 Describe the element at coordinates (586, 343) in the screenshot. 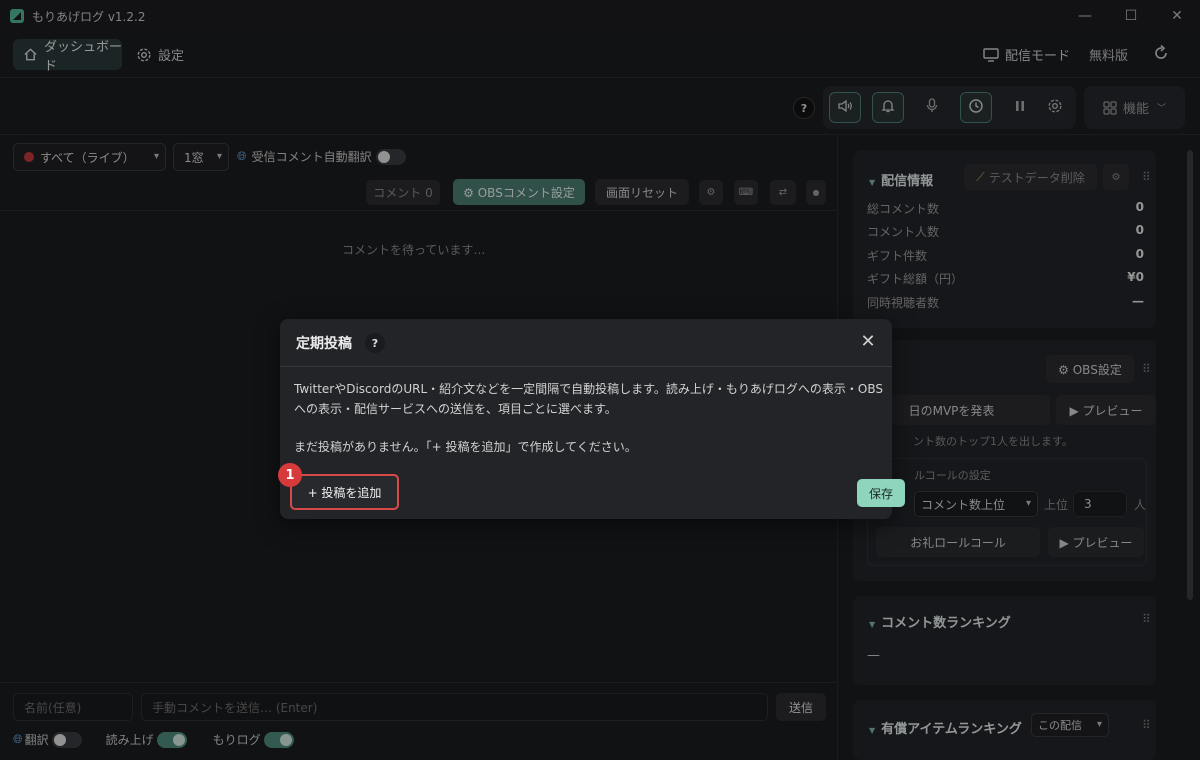

I see `dialog-header: 定期投稿 ? ✕` at that location.